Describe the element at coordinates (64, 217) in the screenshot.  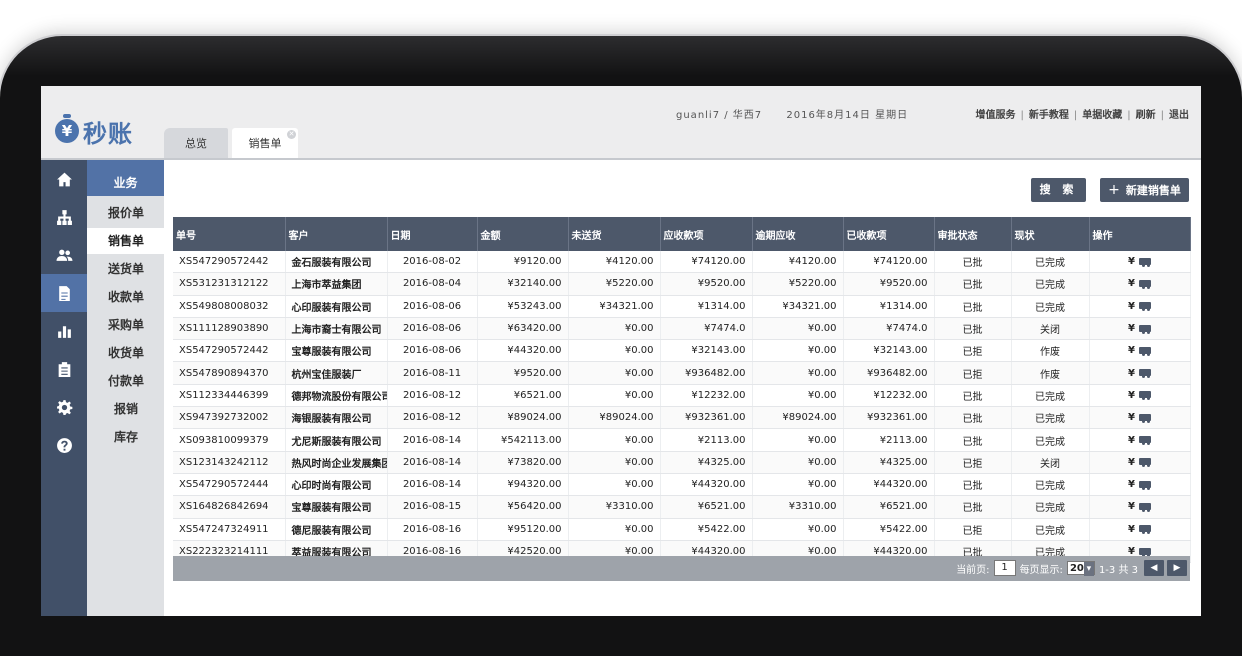
I see `sidebar-org-button` at that location.